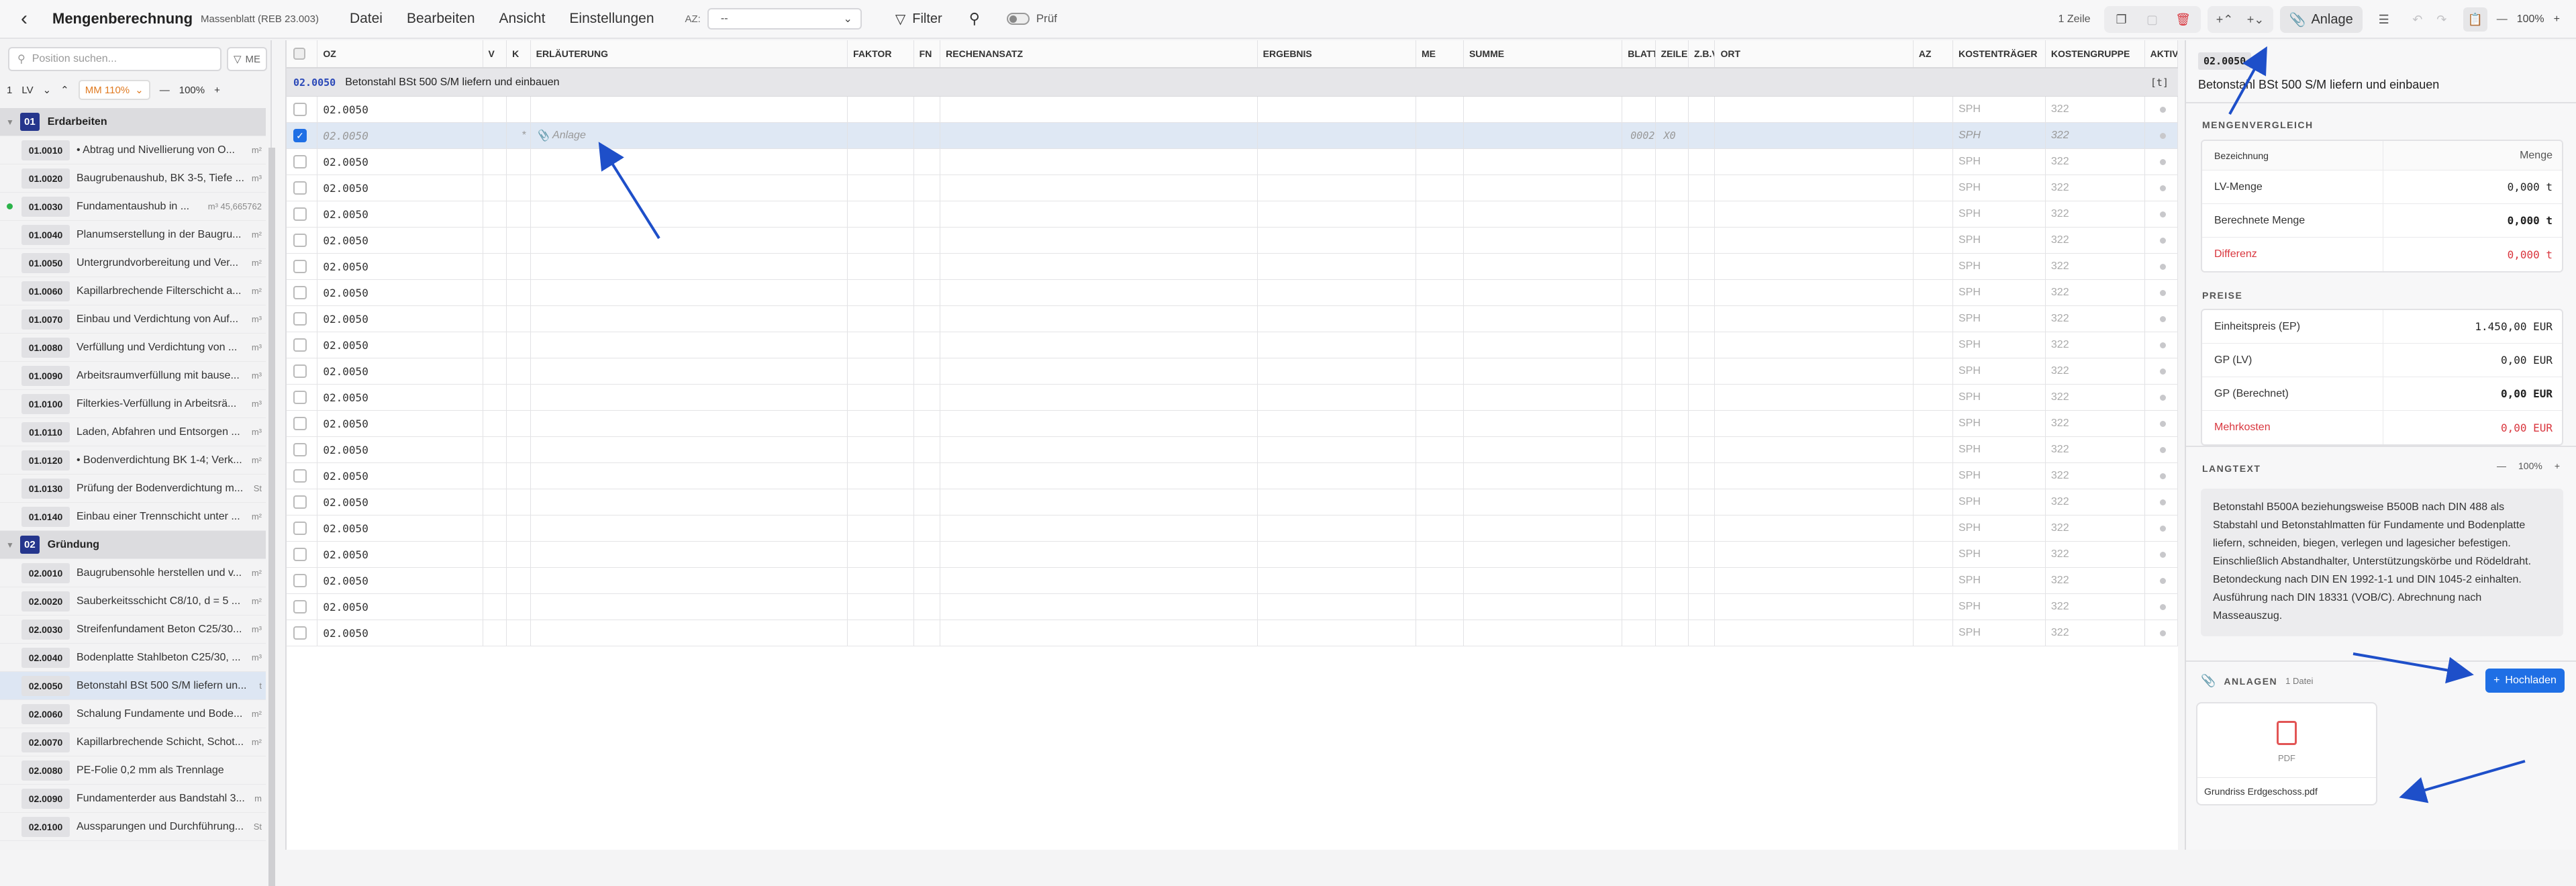  I want to click on table-row: ✓ 02.0050 * 📎 Anlage 0002 X0 SPH 322, so click(1232, 136).